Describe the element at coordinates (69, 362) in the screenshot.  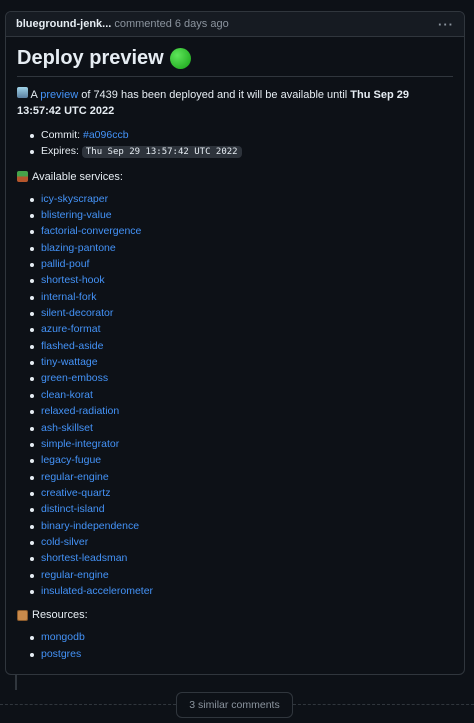
I see `service-link: tiny-wattage` at that location.